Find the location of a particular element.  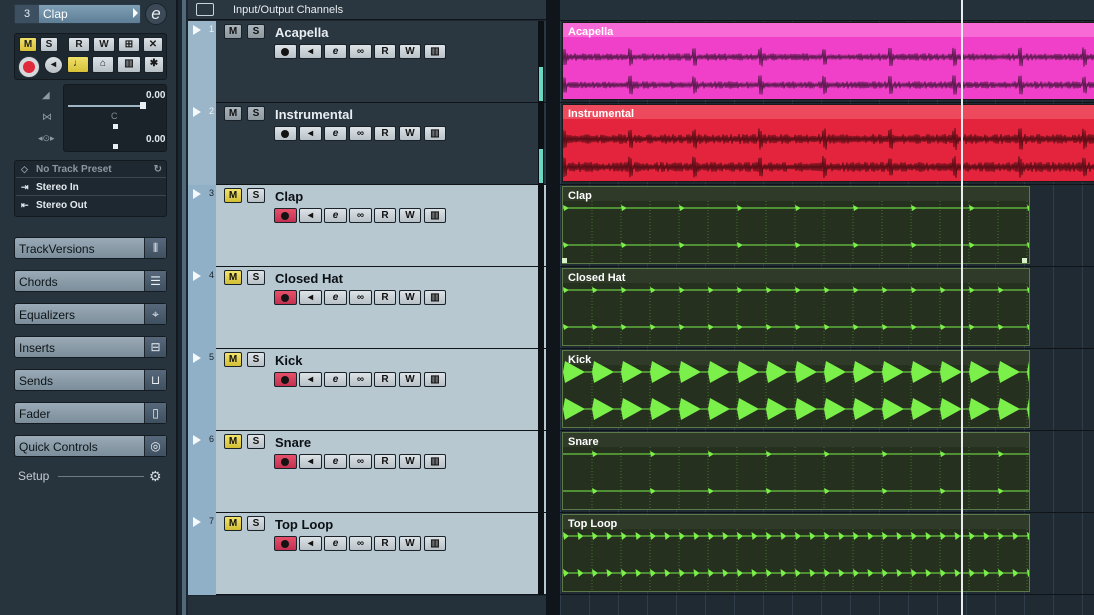

lock-icon: ⌂ is located at coordinates (103, 64).